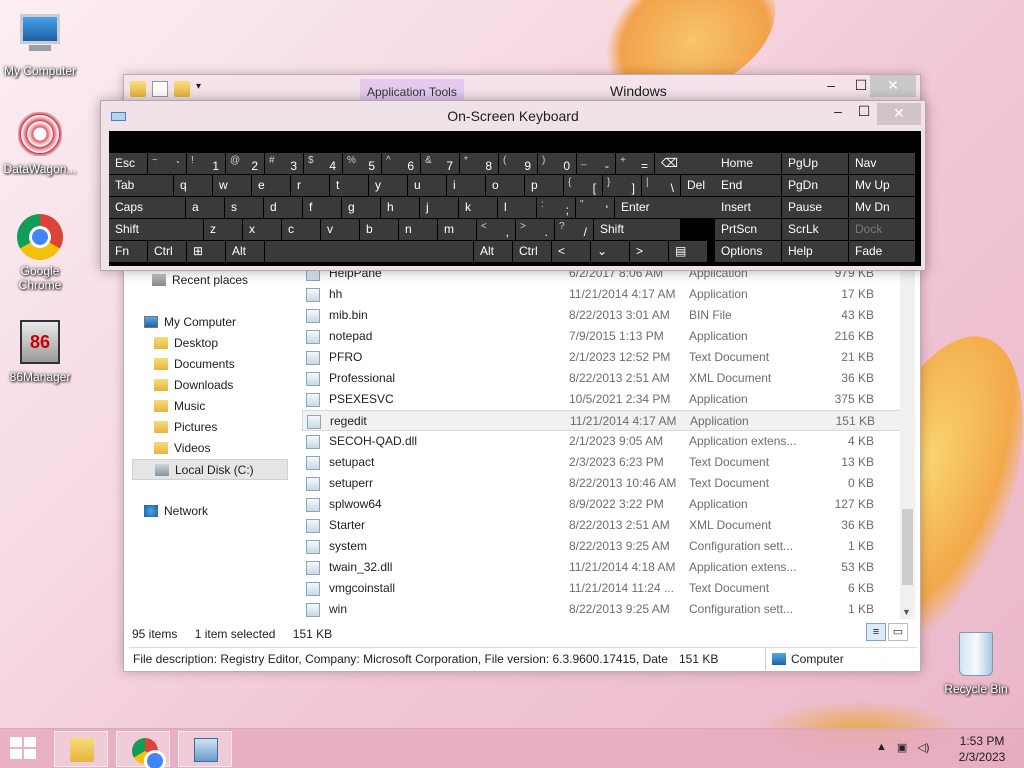 This screenshot has height=768, width=1024. What do you see at coordinates (544, 185) in the screenshot?
I see `key-p: p` at bounding box center [544, 185].